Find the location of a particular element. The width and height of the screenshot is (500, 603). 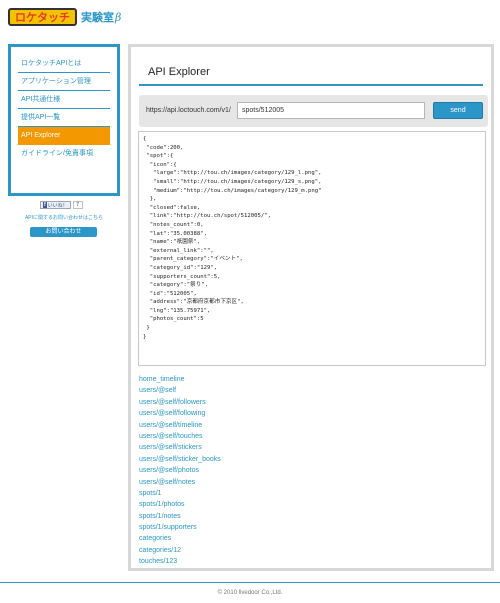

logo-subtitle: 実験室 is located at coordinates (97, 17).